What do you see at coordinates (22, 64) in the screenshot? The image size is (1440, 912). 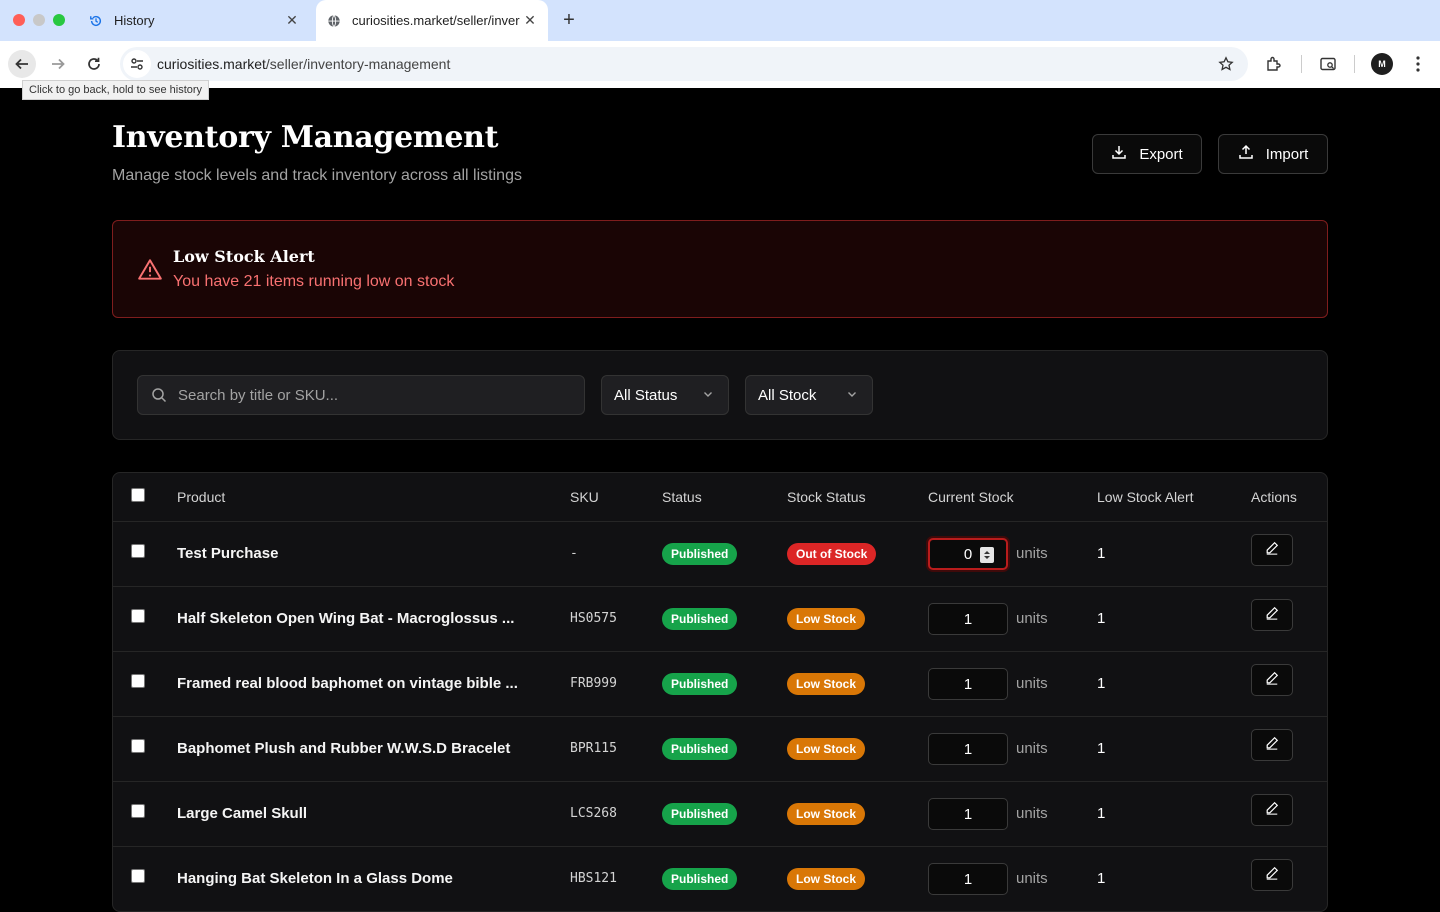 I see `back-arrow-icon` at bounding box center [22, 64].